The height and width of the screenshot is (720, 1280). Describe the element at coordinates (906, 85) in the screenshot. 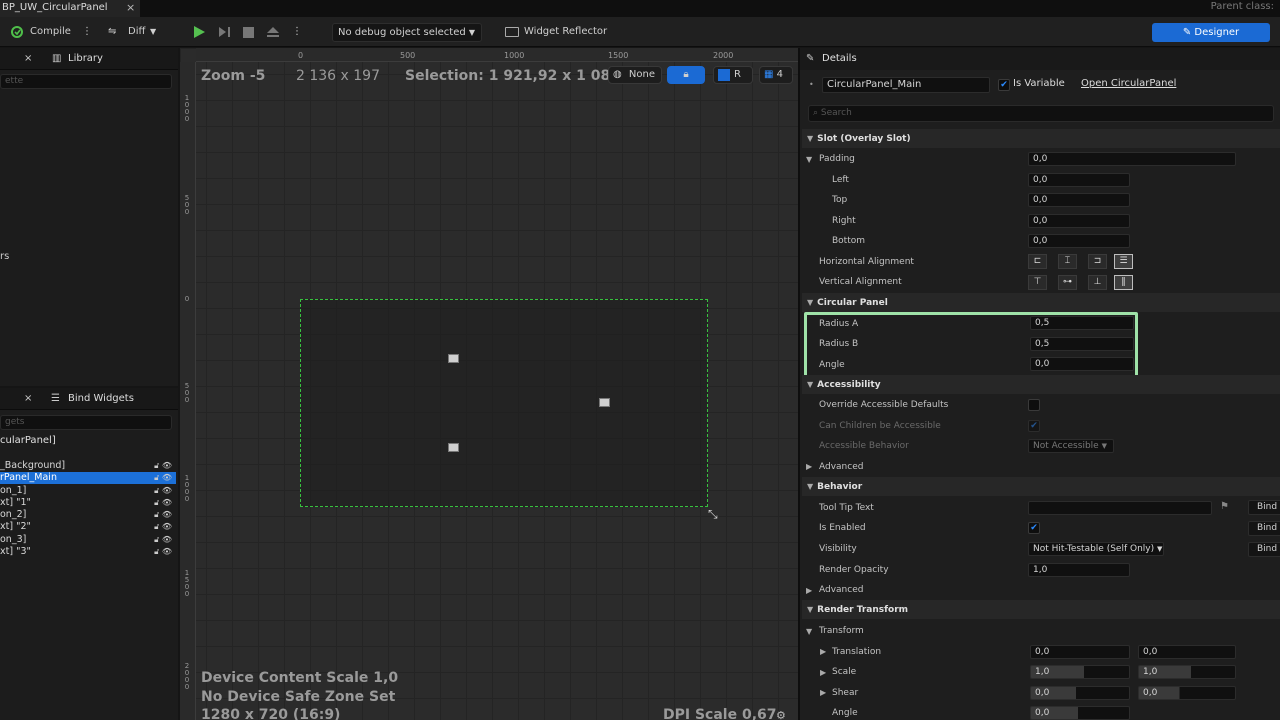

I see `widget-name-input: CircularPanel_Main` at that location.